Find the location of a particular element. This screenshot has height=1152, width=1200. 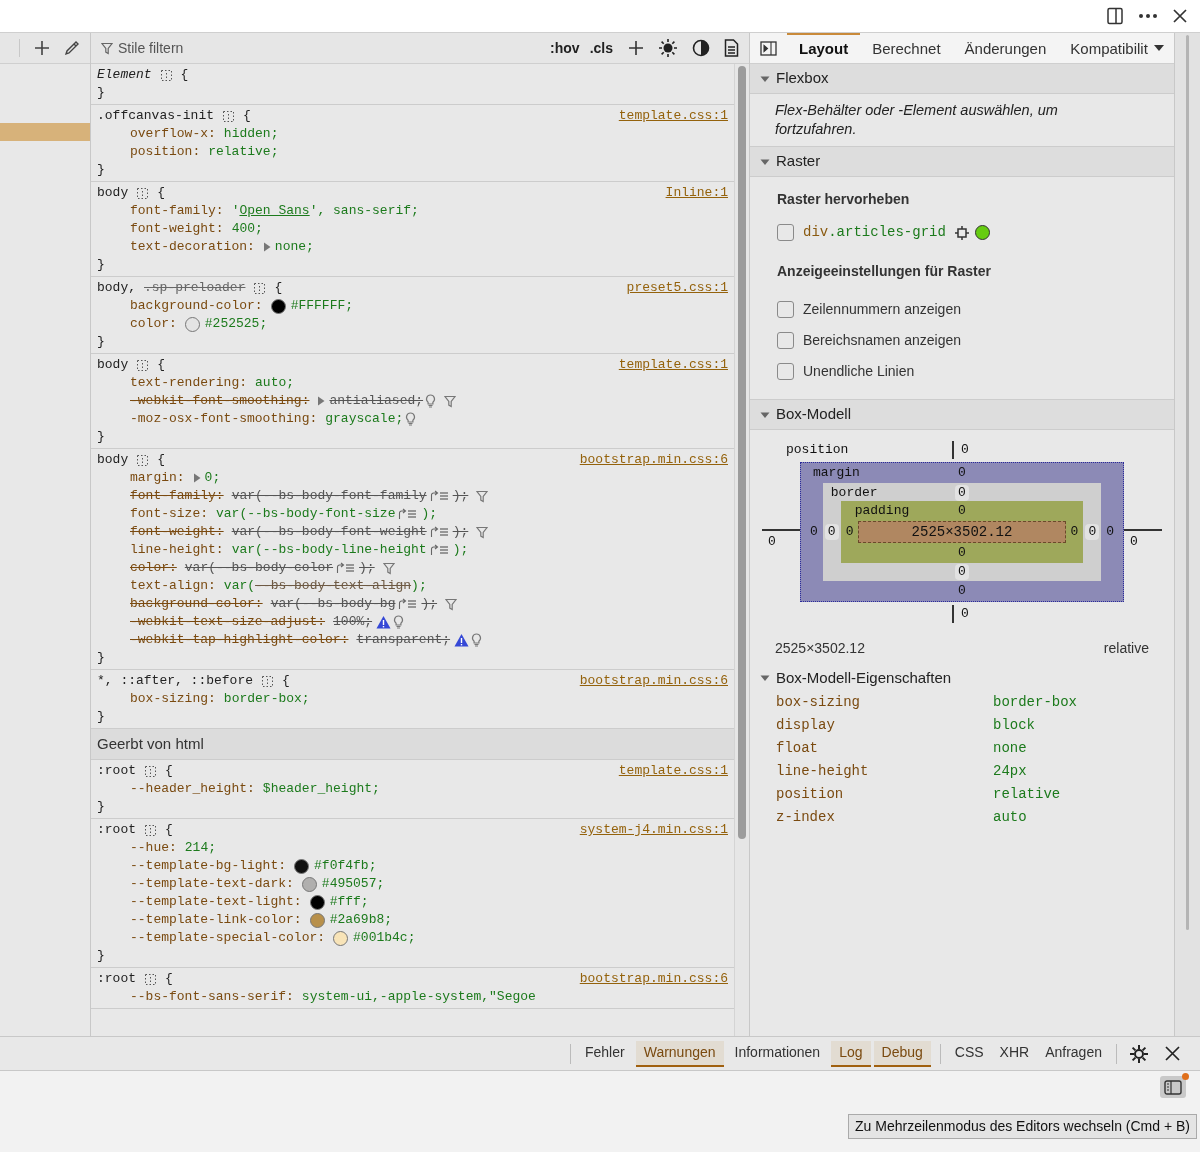

filter-toggle: Fehler is located at coordinates (605, 1053).